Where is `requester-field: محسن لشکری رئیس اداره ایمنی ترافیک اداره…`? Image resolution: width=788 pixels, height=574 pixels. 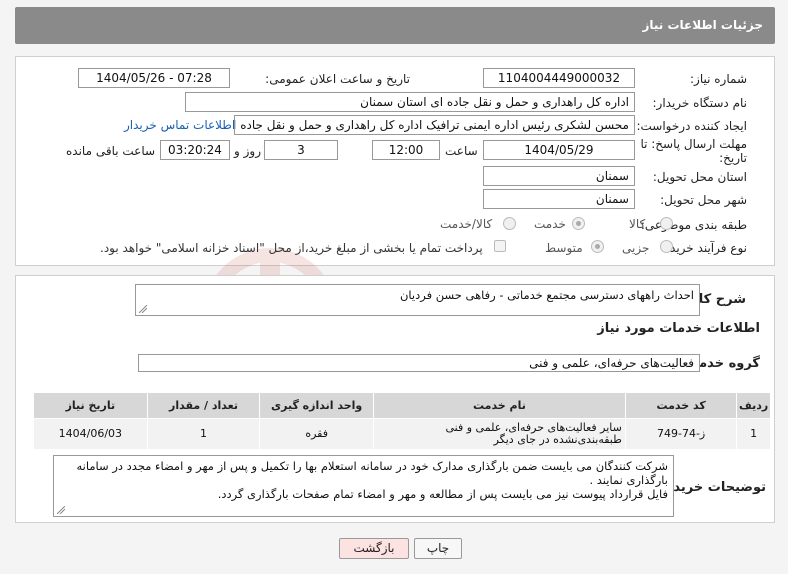
requester-field: محسن لشکری رئیس اداره ایمنی ترافیک اداره… is located at coordinates (434, 125).